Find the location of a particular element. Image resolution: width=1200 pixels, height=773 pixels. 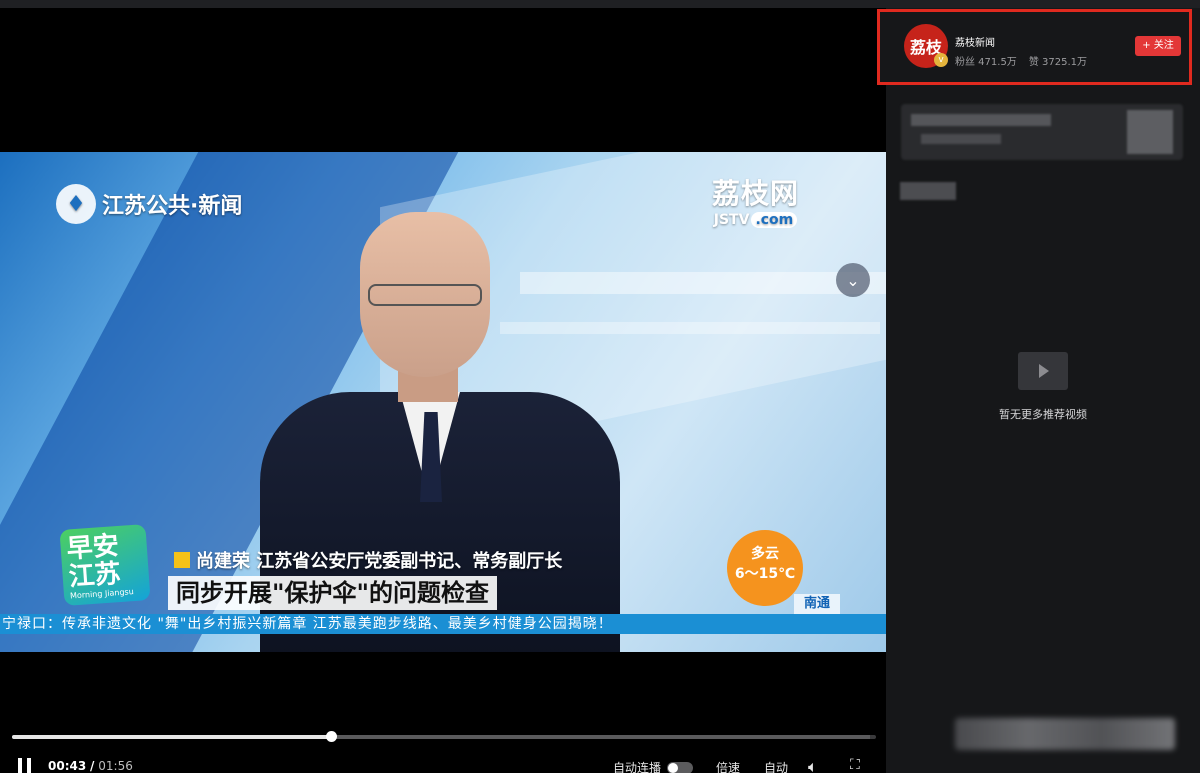

watermark-com: .com is located at coordinates (774, 220).